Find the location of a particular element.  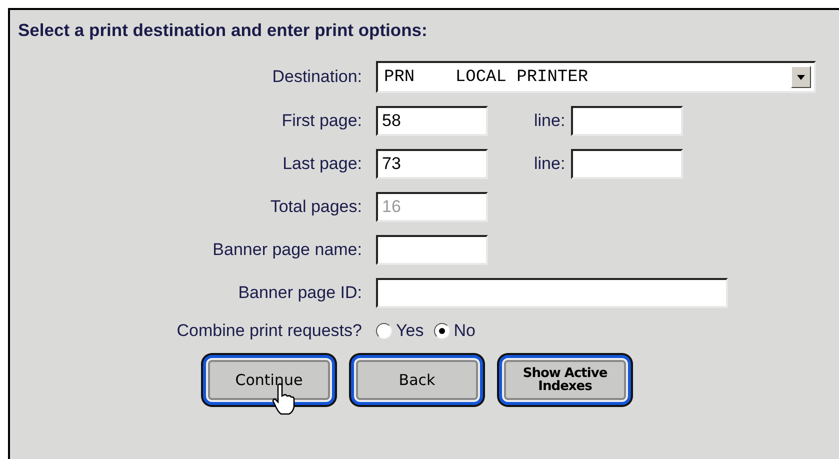

form-button: Continue is located at coordinates (269, 380).